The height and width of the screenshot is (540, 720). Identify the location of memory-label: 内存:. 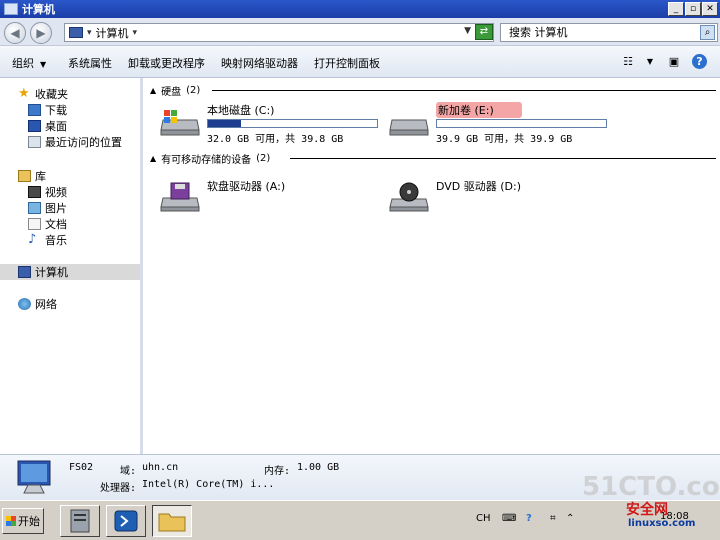
(277, 471).